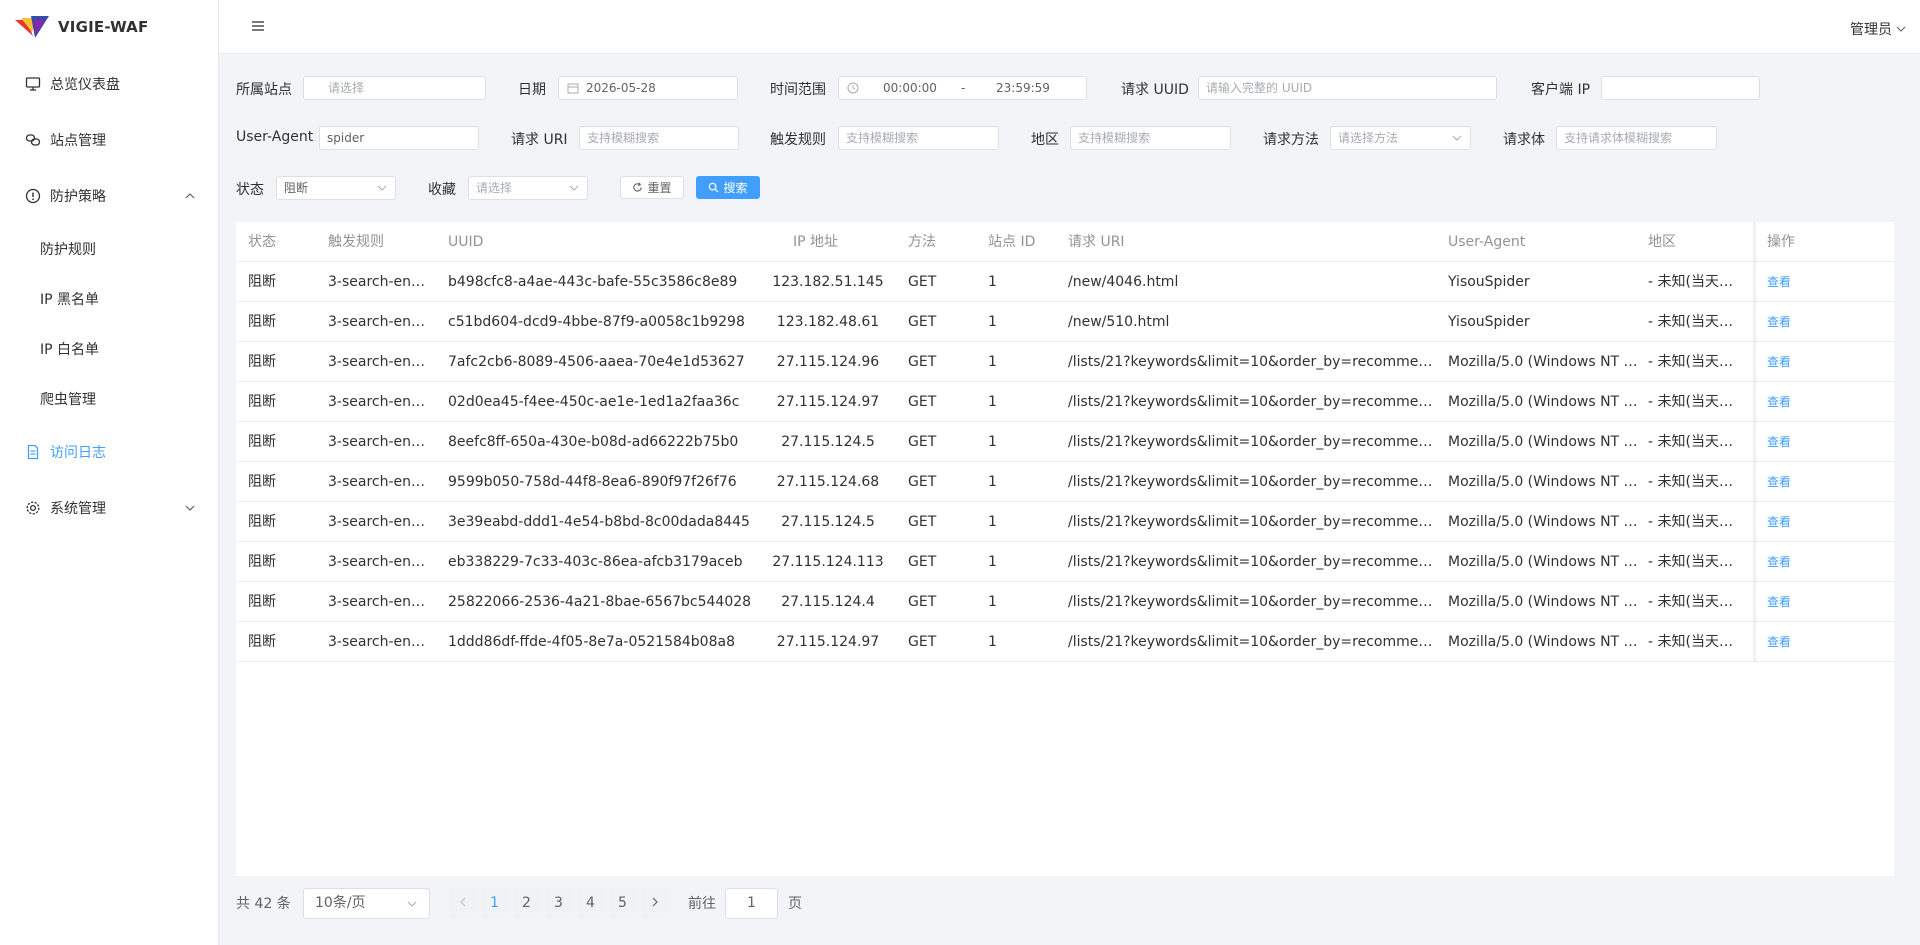  What do you see at coordinates (109, 452) in the screenshot?
I see `menu-access-log: 访问日志` at bounding box center [109, 452].